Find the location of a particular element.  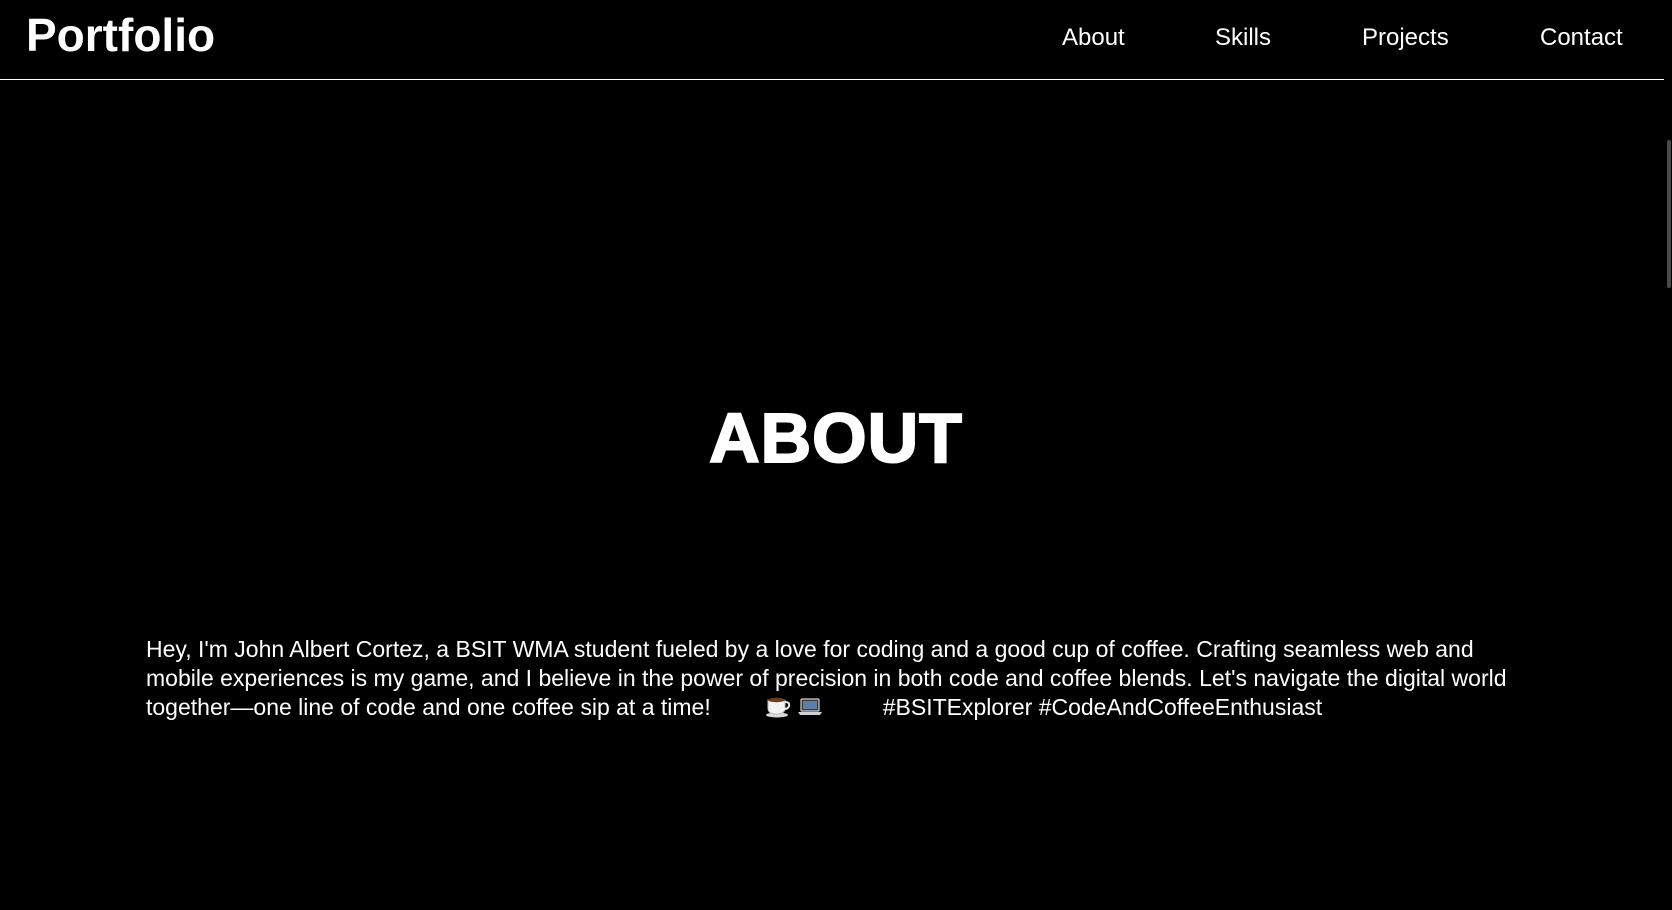

laptop-icon is located at coordinates (810, 706).